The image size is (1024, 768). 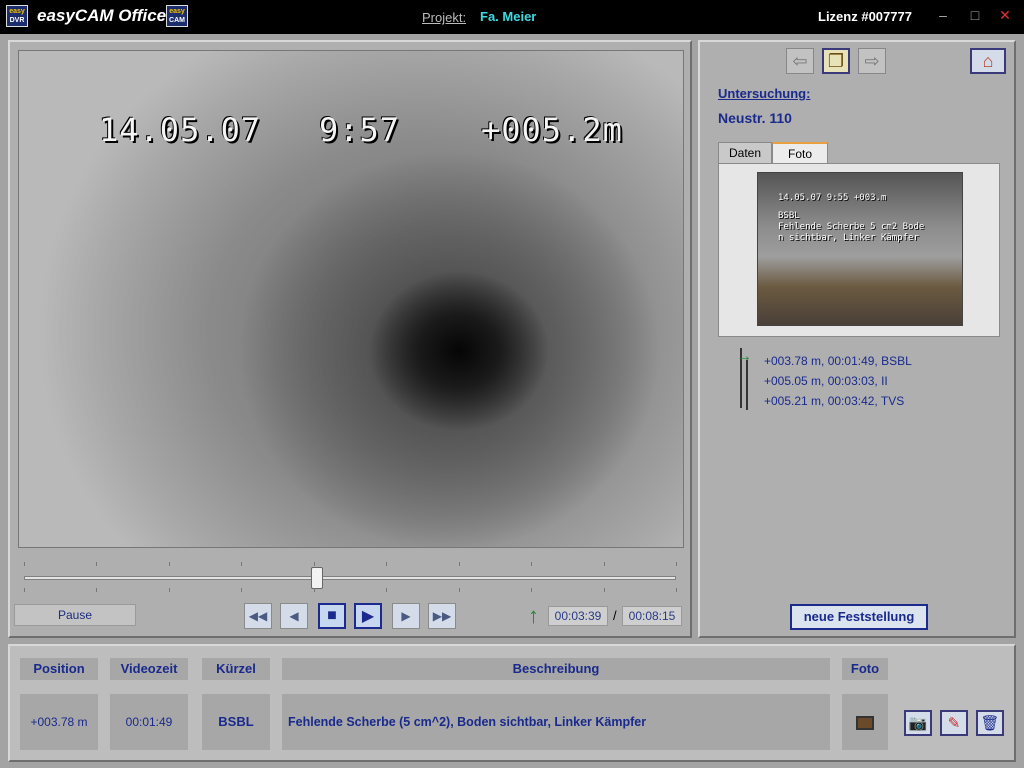 I want to click on examination-value: Neustr. 110, so click(x=755, y=118).